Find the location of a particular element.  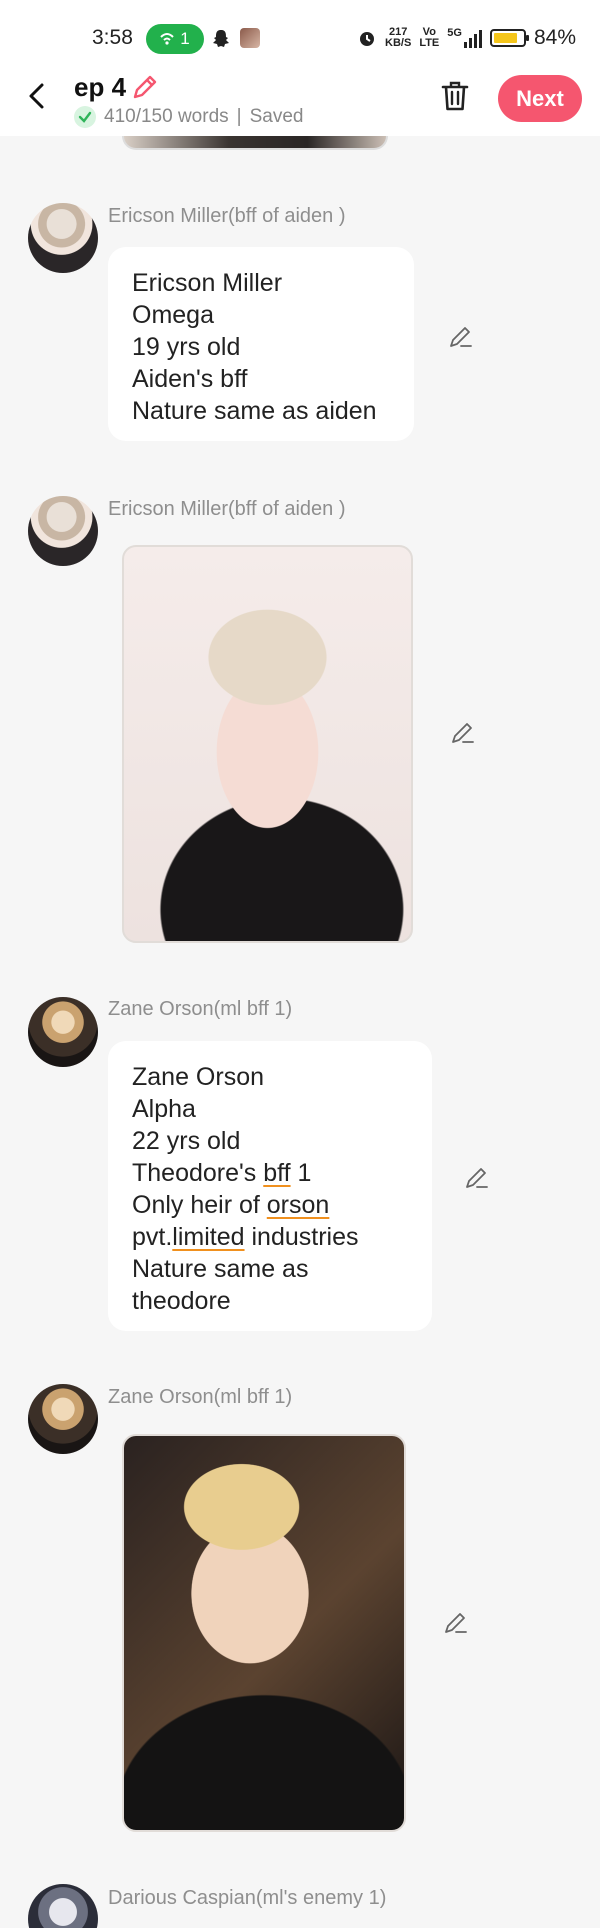

battery-icon is located at coordinates (509, 38).